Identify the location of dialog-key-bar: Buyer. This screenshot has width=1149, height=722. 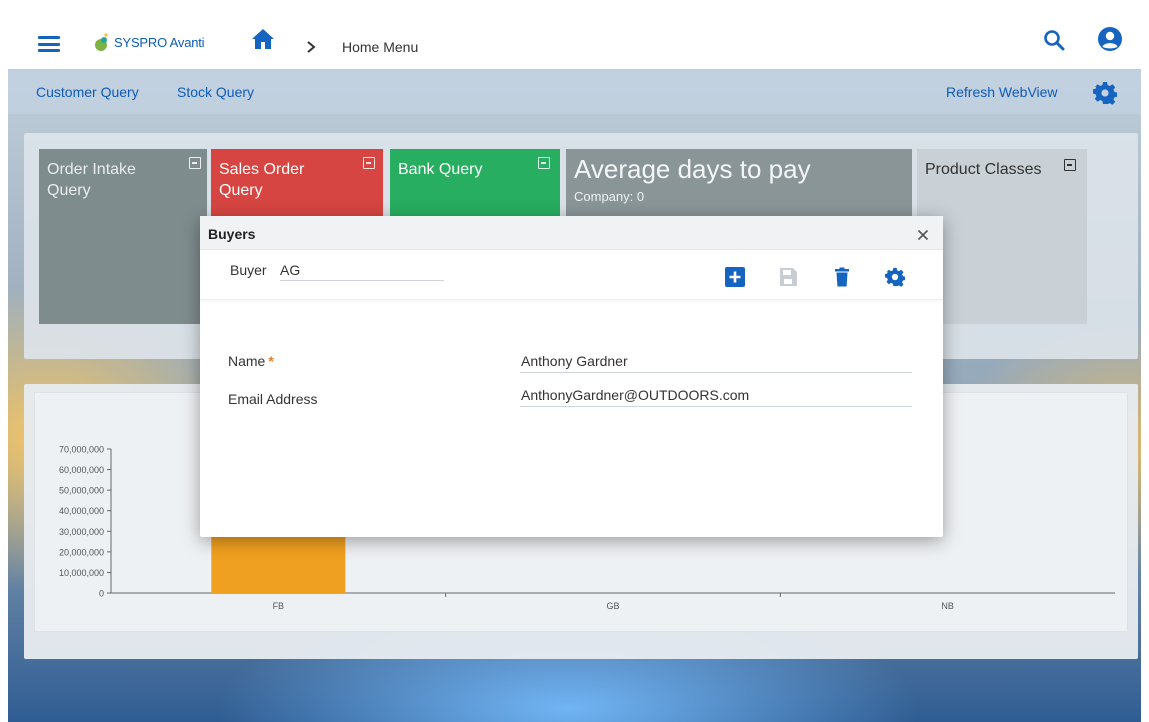
(571, 275).